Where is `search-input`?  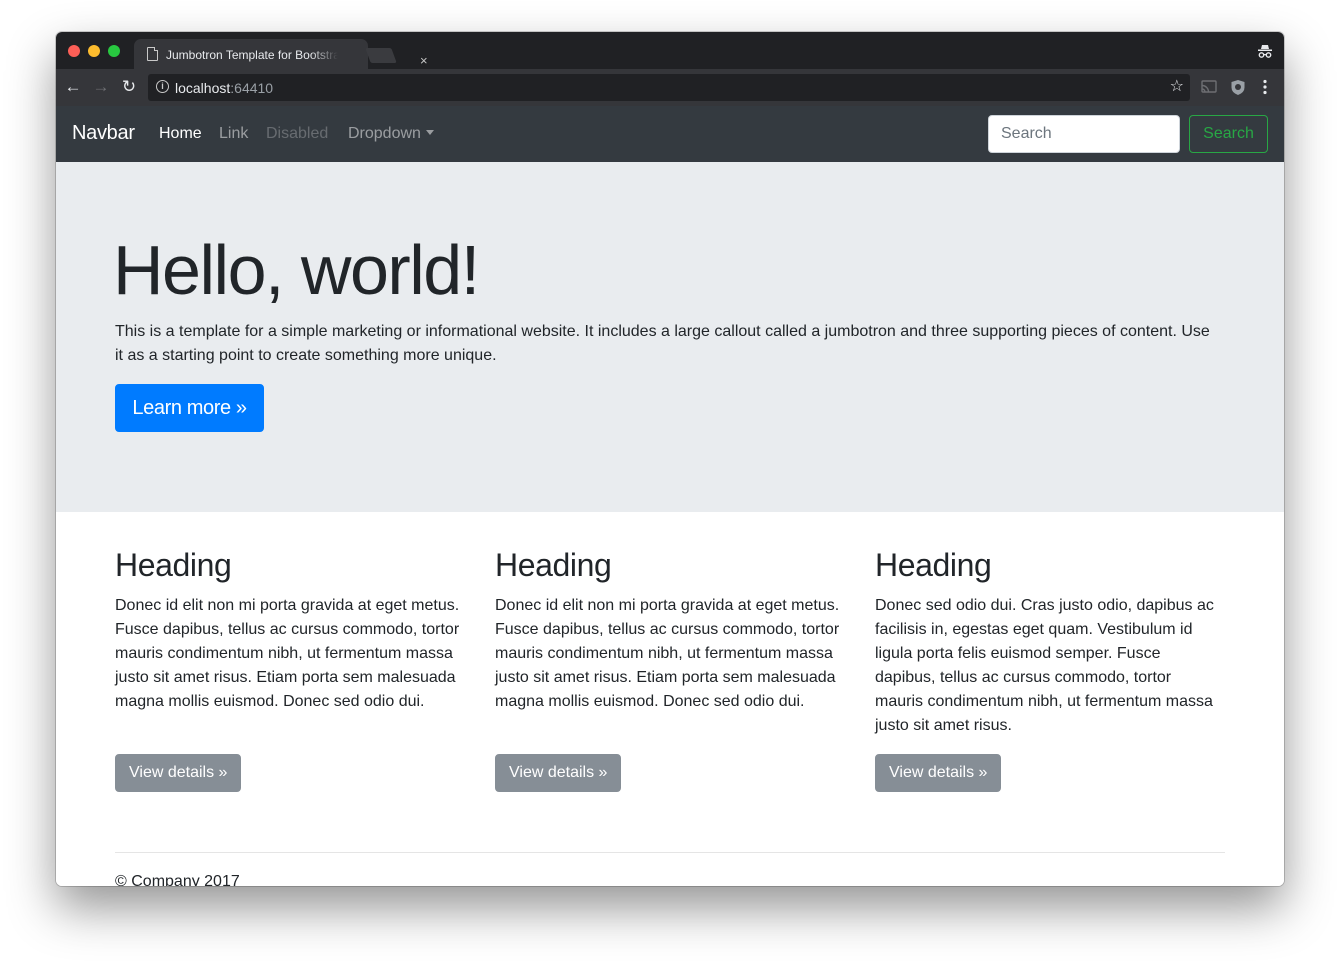 search-input is located at coordinates (1084, 134).